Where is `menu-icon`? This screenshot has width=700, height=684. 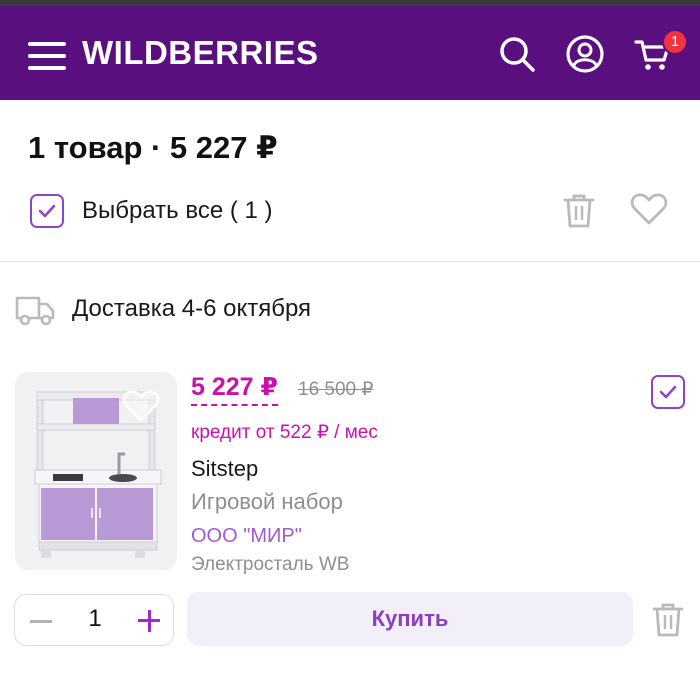 menu-icon is located at coordinates (48, 57).